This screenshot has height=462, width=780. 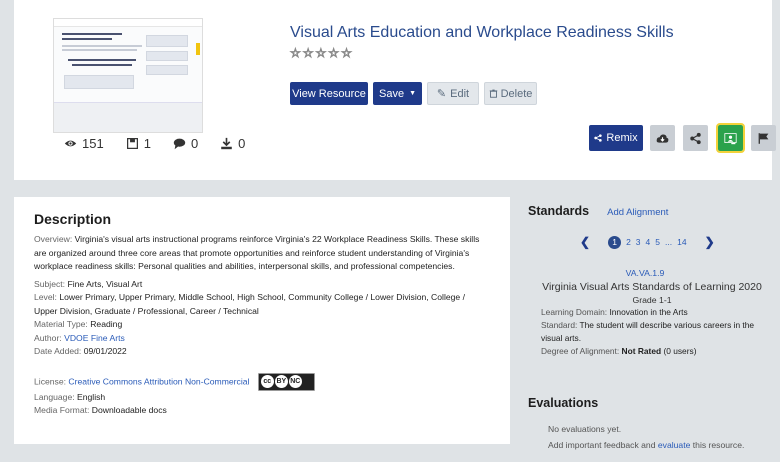 I want to click on saves-count: 1, so click(x=147, y=143).